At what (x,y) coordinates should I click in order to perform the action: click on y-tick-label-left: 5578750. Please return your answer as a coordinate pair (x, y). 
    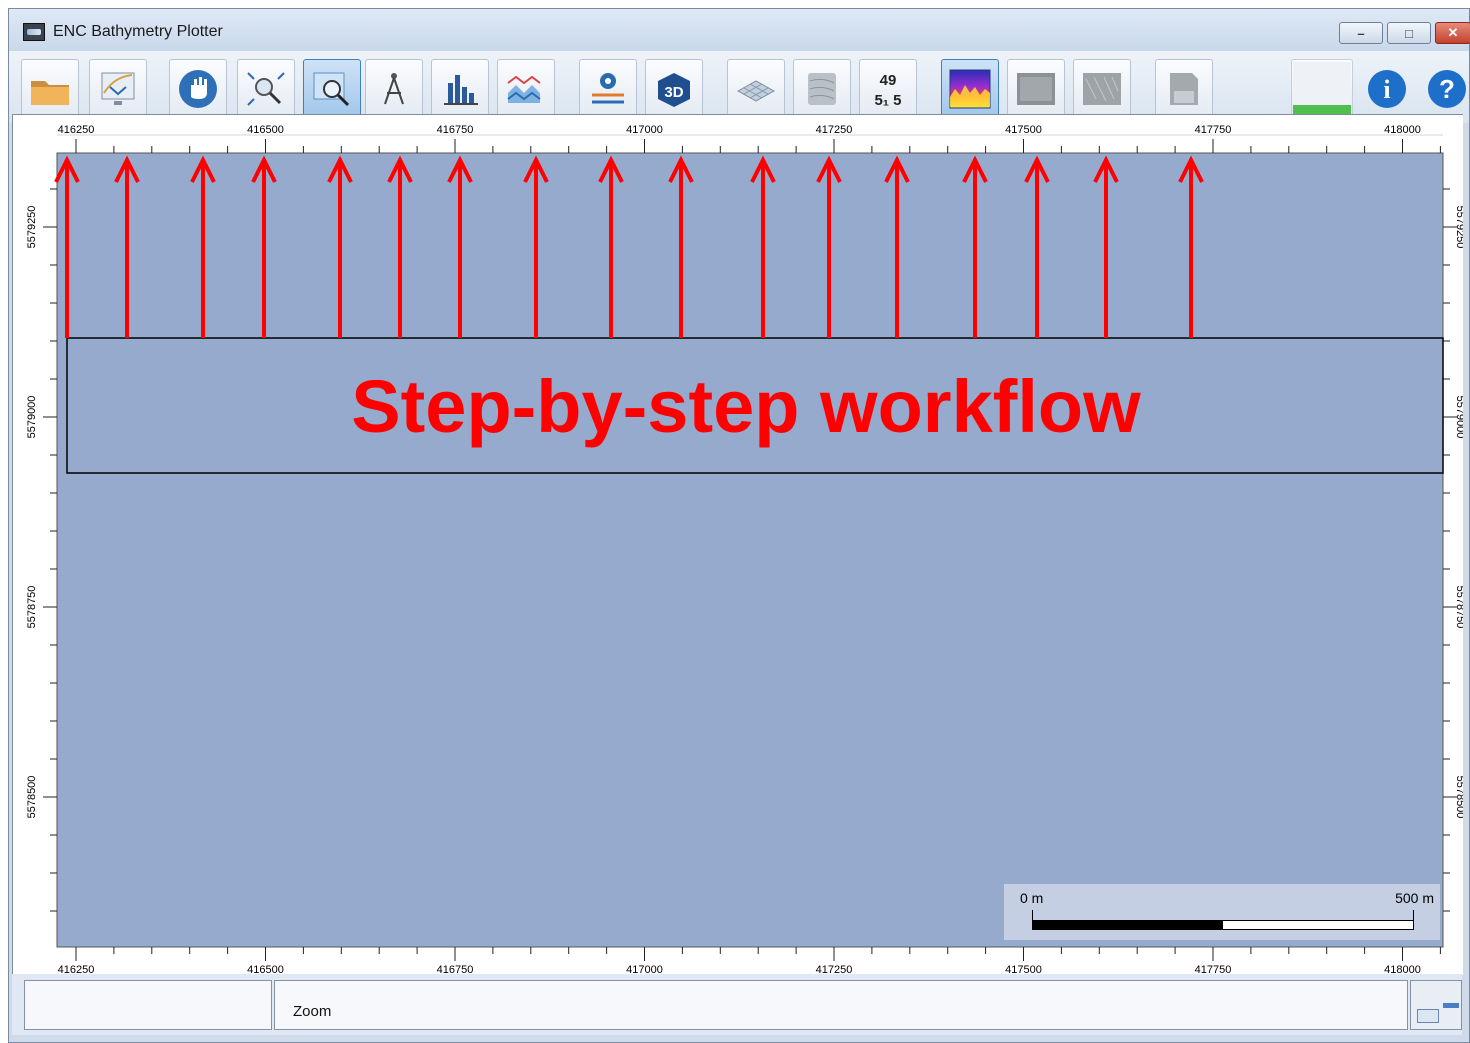
    Looking at the image, I should click on (32, 607).